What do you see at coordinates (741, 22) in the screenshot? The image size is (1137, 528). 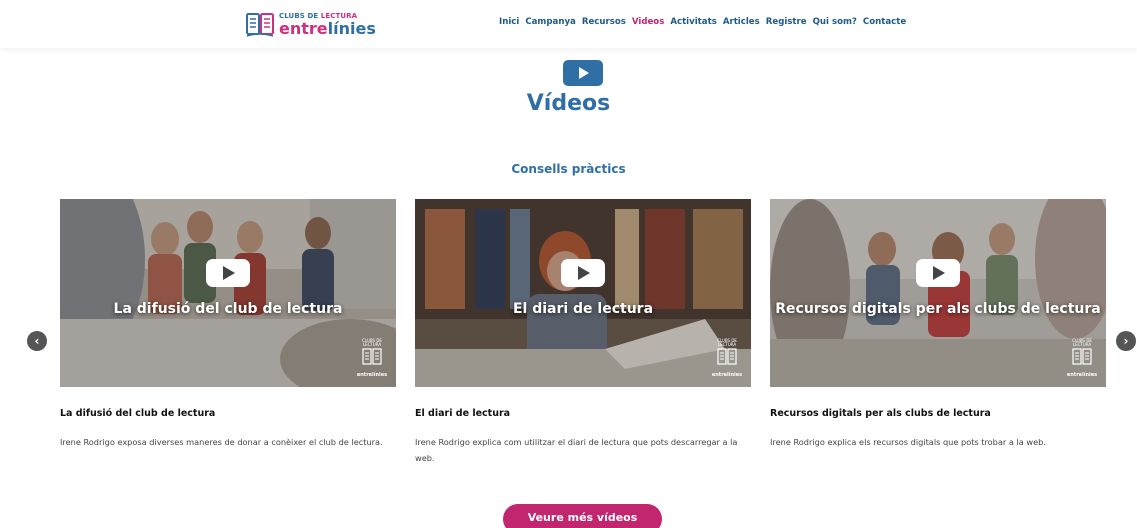 I see `nav-item-articles: Articles` at bounding box center [741, 22].